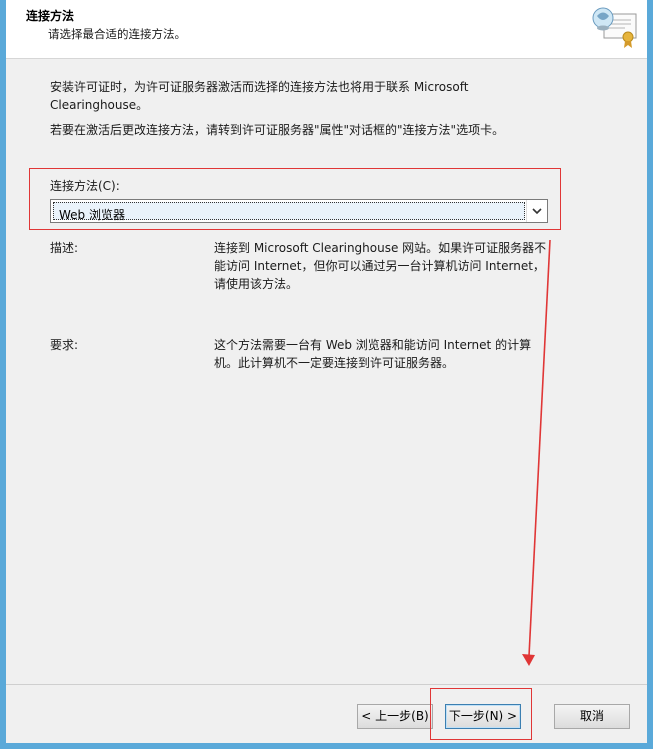 The height and width of the screenshot is (749, 653). I want to click on description-label: 描述:, so click(64, 248).